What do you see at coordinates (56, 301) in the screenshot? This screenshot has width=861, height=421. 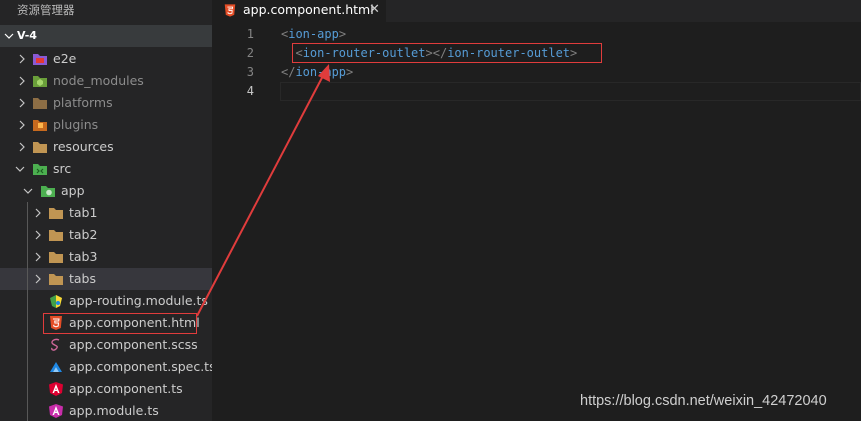 I see `routing-file-icon` at bounding box center [56, 301].